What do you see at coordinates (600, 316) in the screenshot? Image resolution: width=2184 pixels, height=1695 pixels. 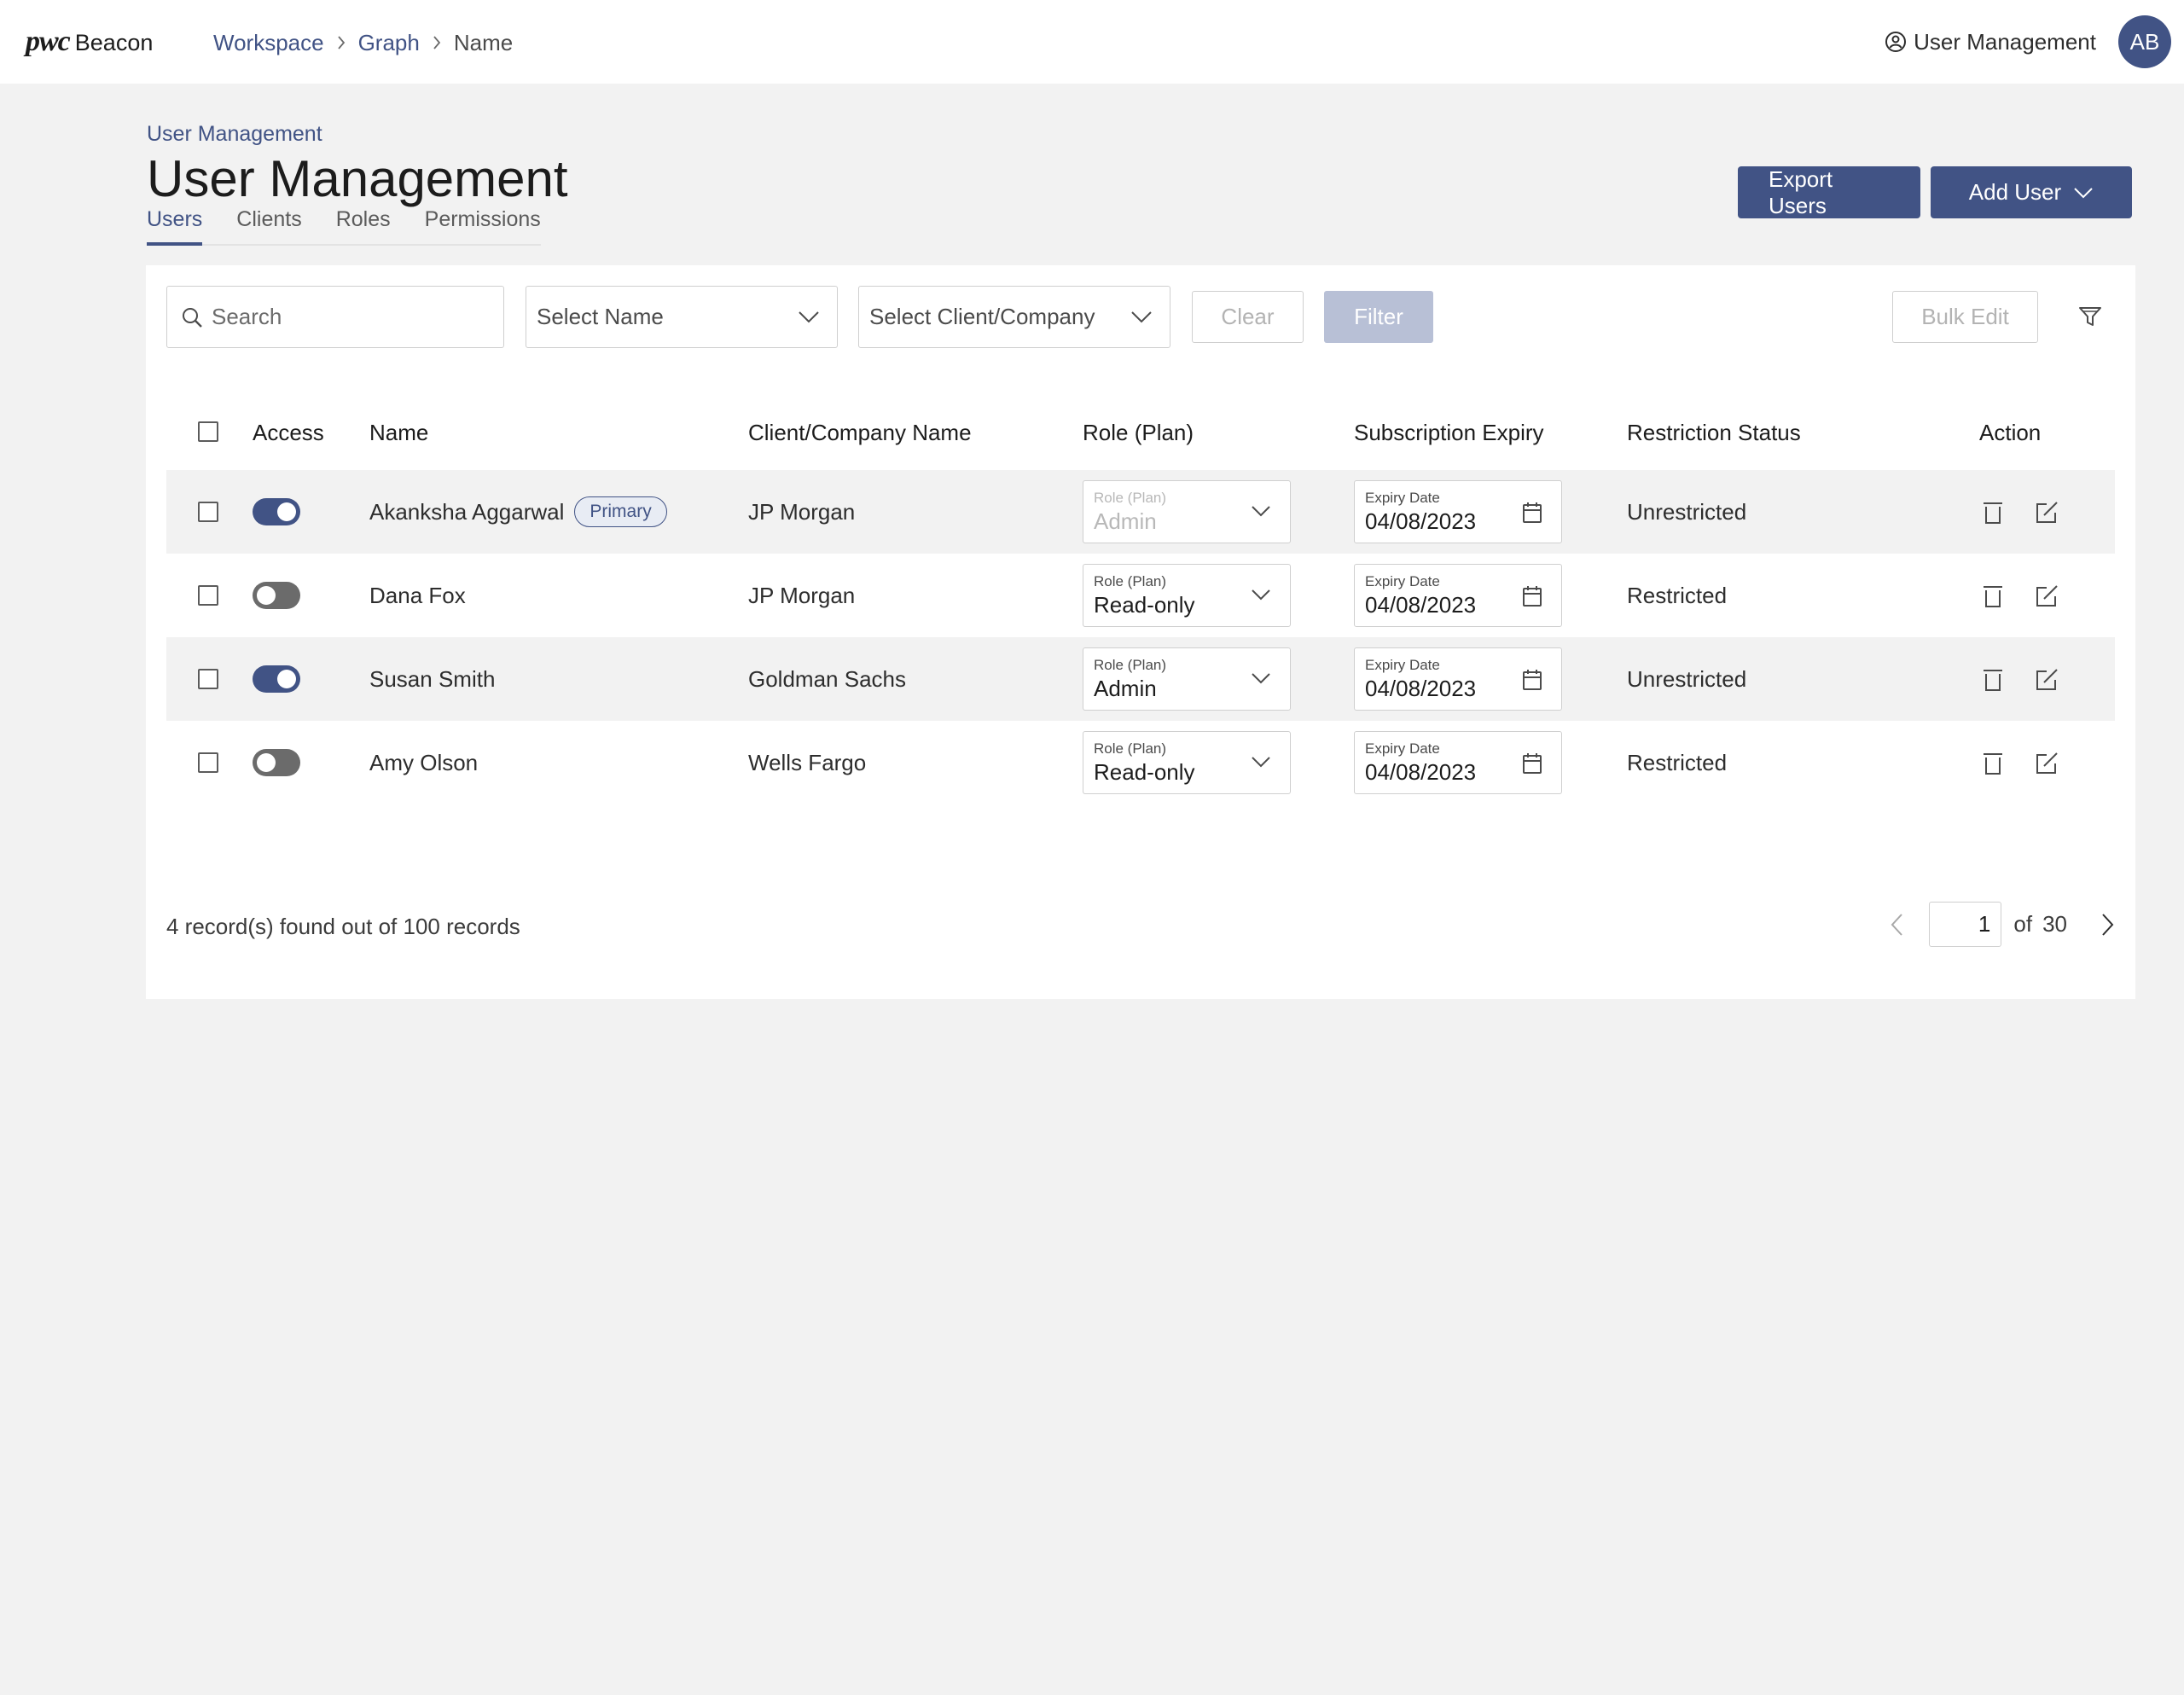 I see `select-name-label: Select Name` at bounding box center [600, 316].